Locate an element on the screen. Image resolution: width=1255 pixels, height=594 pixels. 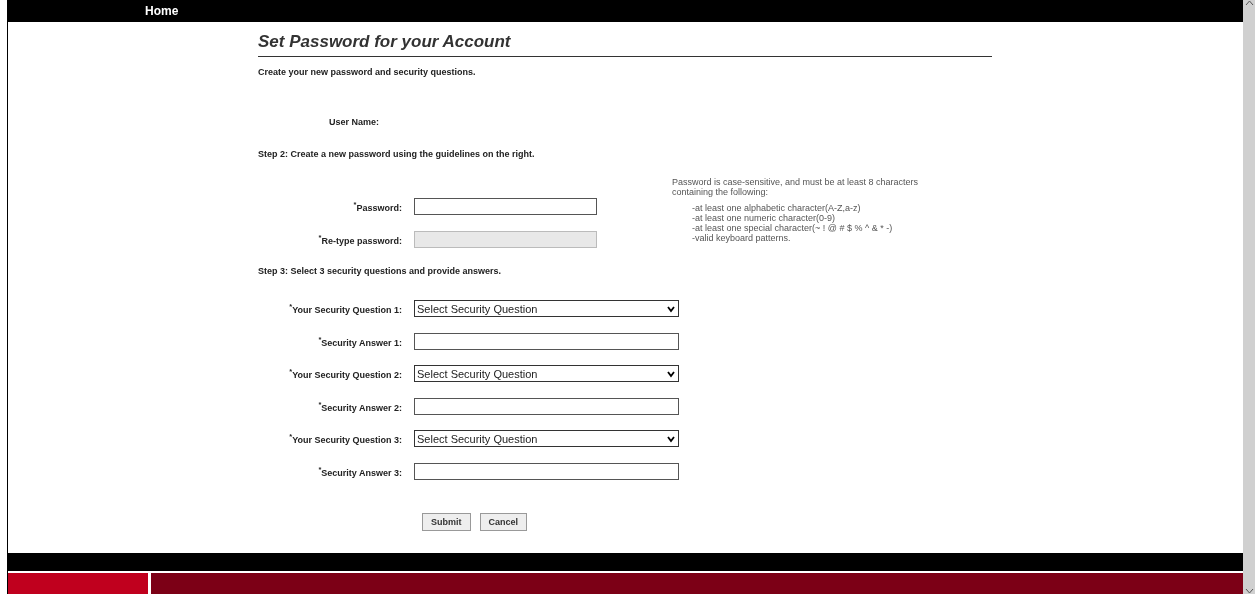
user-name-label: User Name: is located at coordinates (355, 122).